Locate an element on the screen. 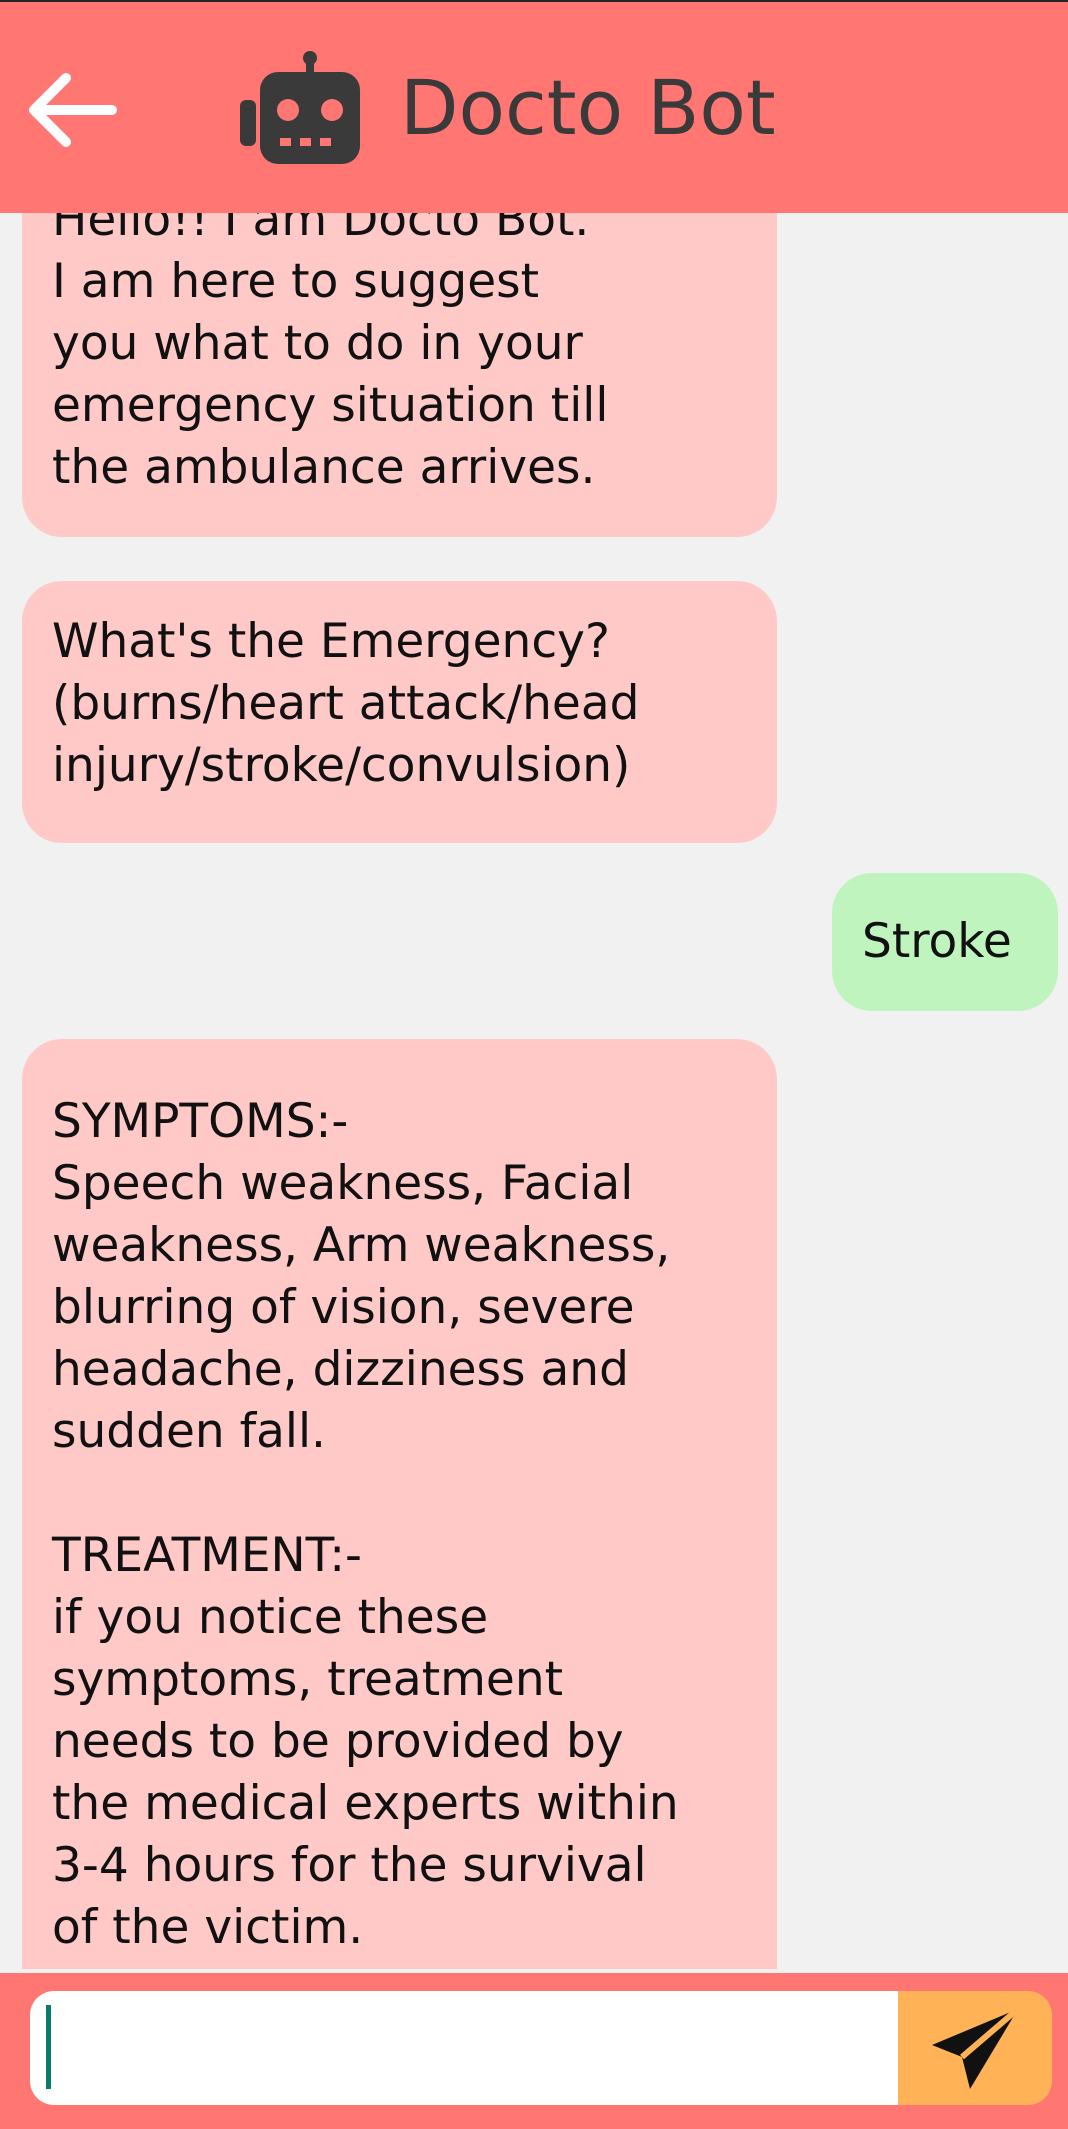  app-header: Docto Bot is located at coordinates (534, 107).